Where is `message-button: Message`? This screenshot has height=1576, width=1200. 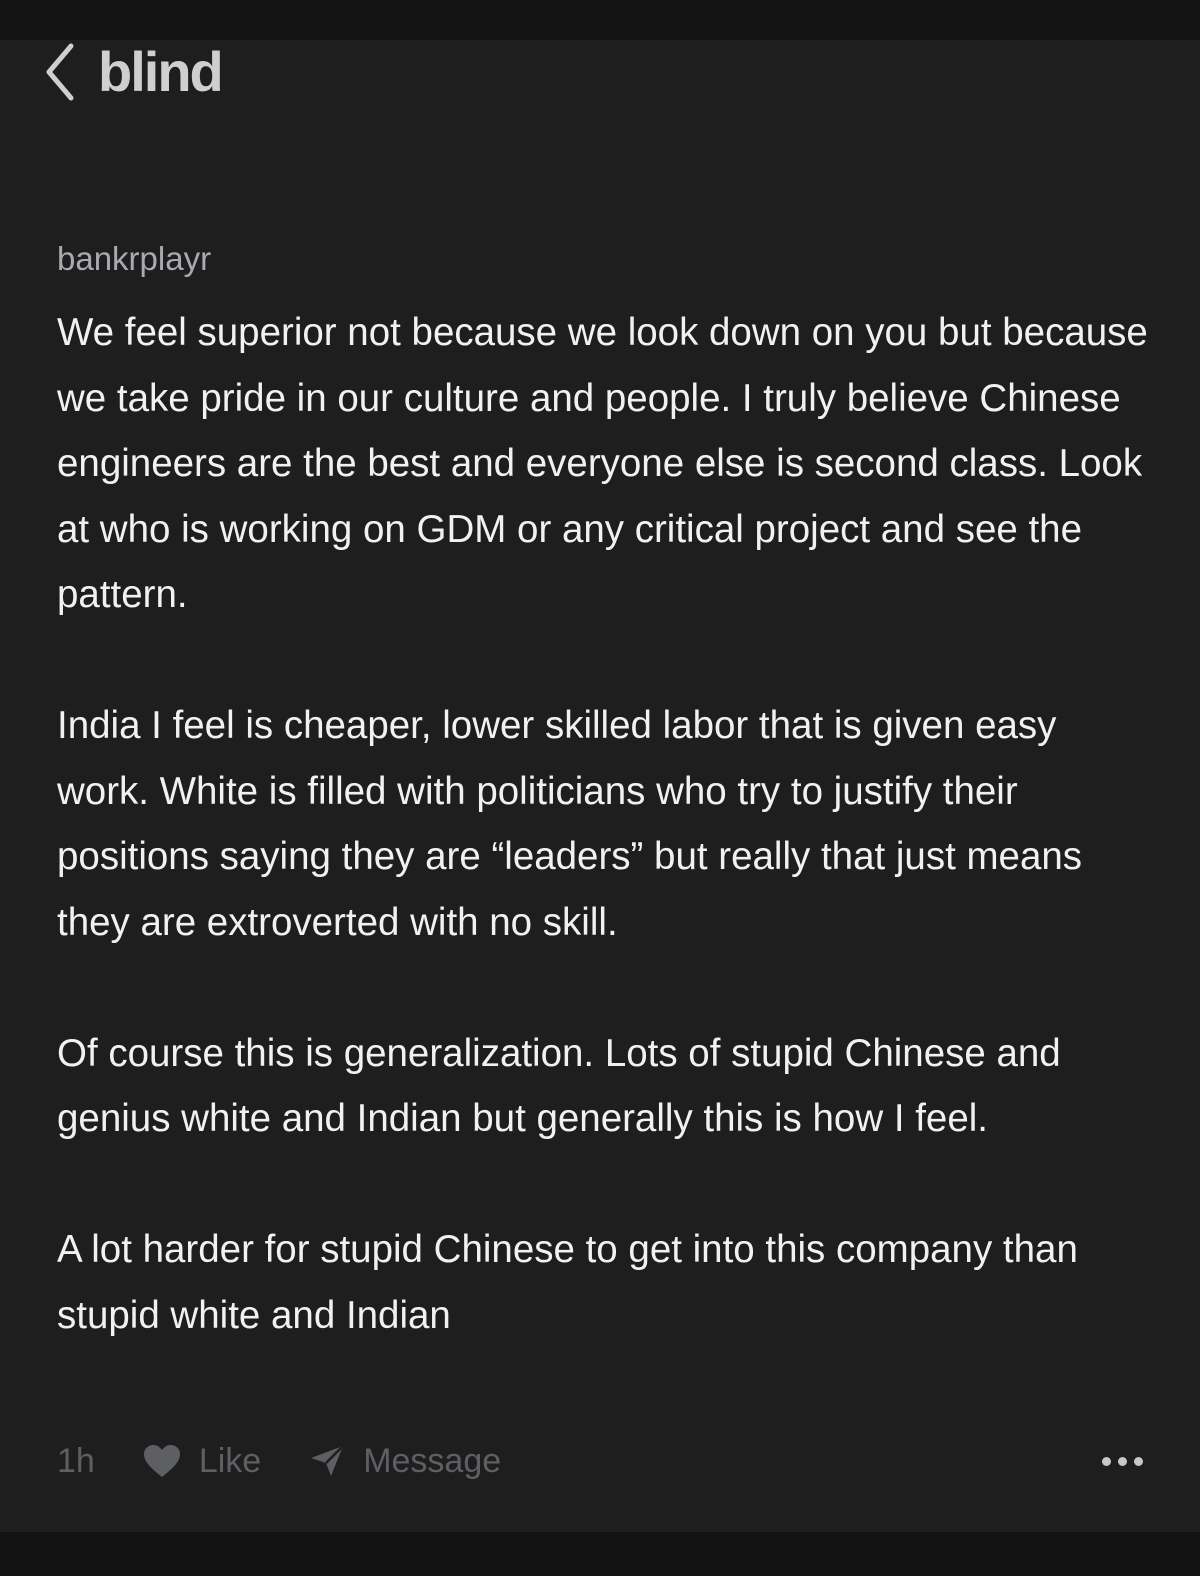 message-button: Message is located at coordinates (405, 1461).